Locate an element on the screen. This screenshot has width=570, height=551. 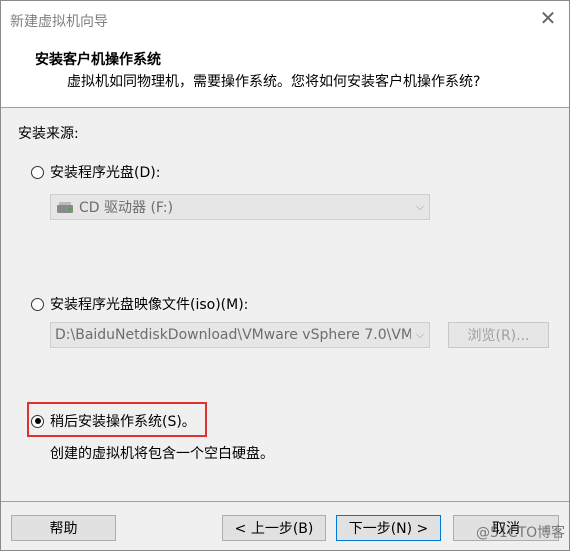
disc-drive-value: CD 驱动器 (F:) is located at coordinates (126, 208).